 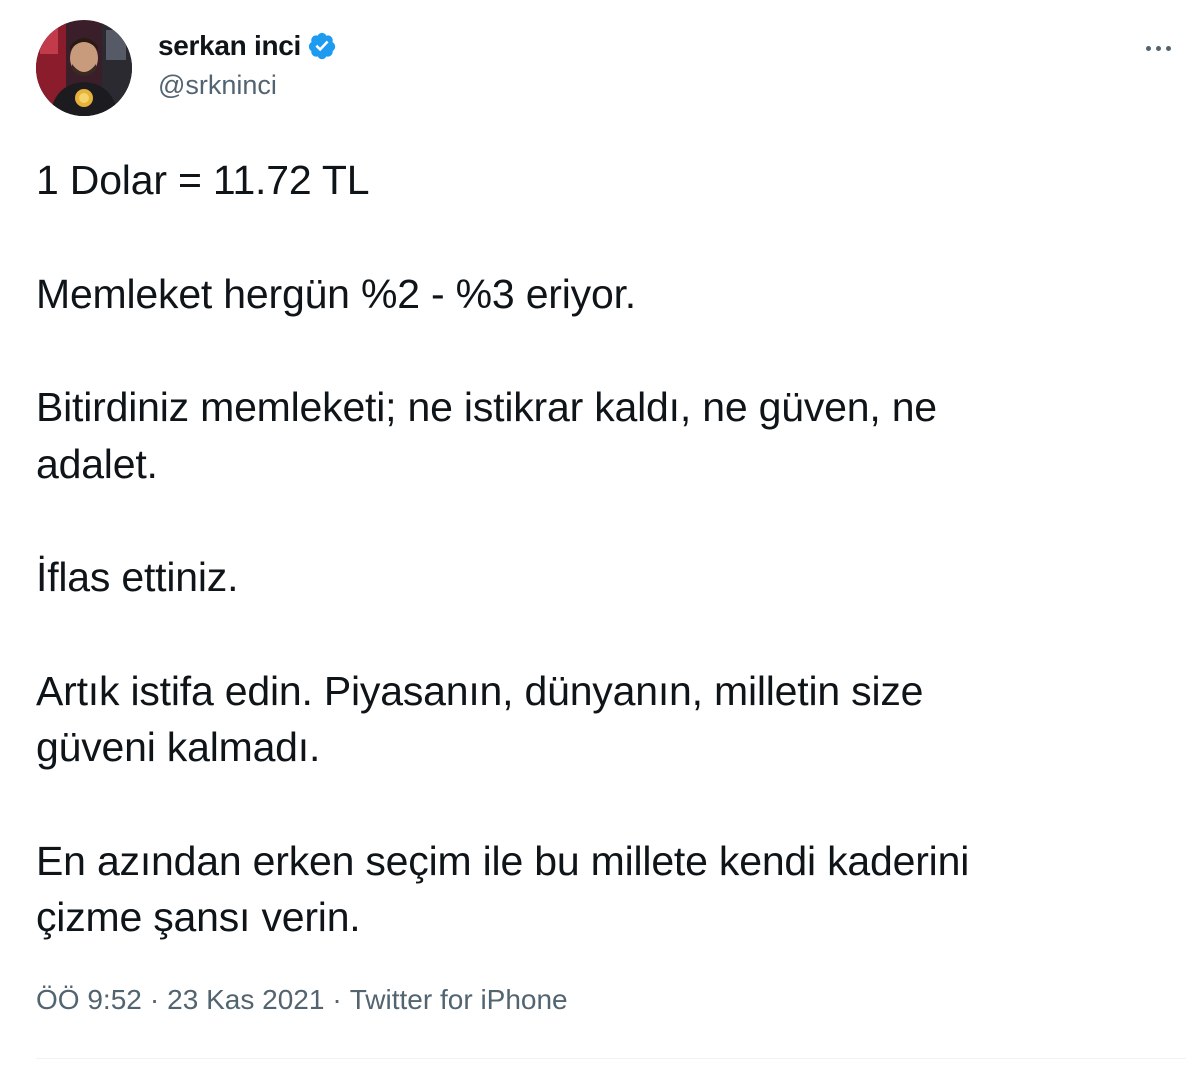 I want to click on tweet-line: Memleket hergün %2 - %3 eriyor., so click(x=336, y=293).